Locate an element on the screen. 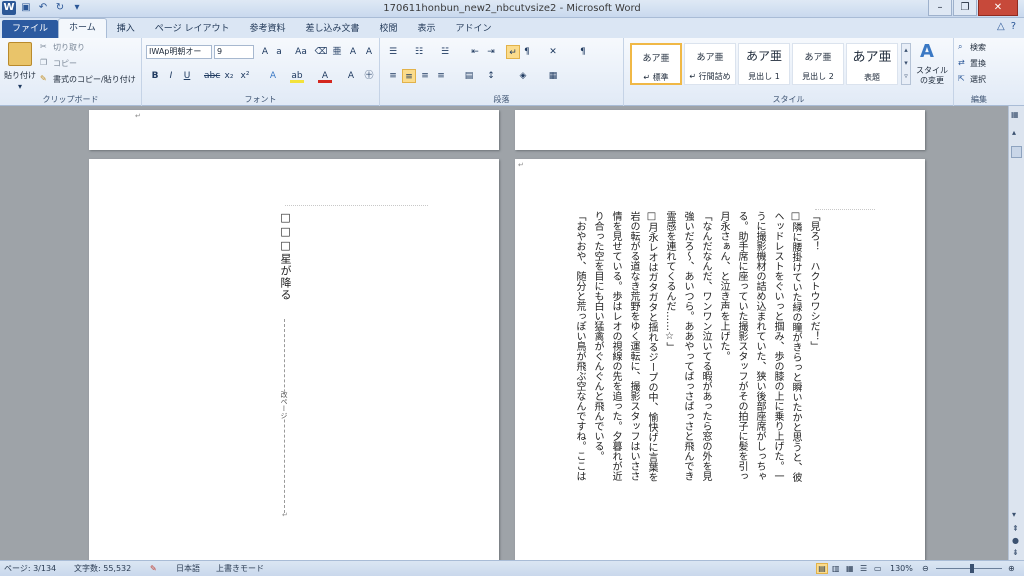 Image resolution: width=1024 pixels, height=576 pixels. style-heading-1: あア亜 見出し 1 is located at coordinates (764, 64).